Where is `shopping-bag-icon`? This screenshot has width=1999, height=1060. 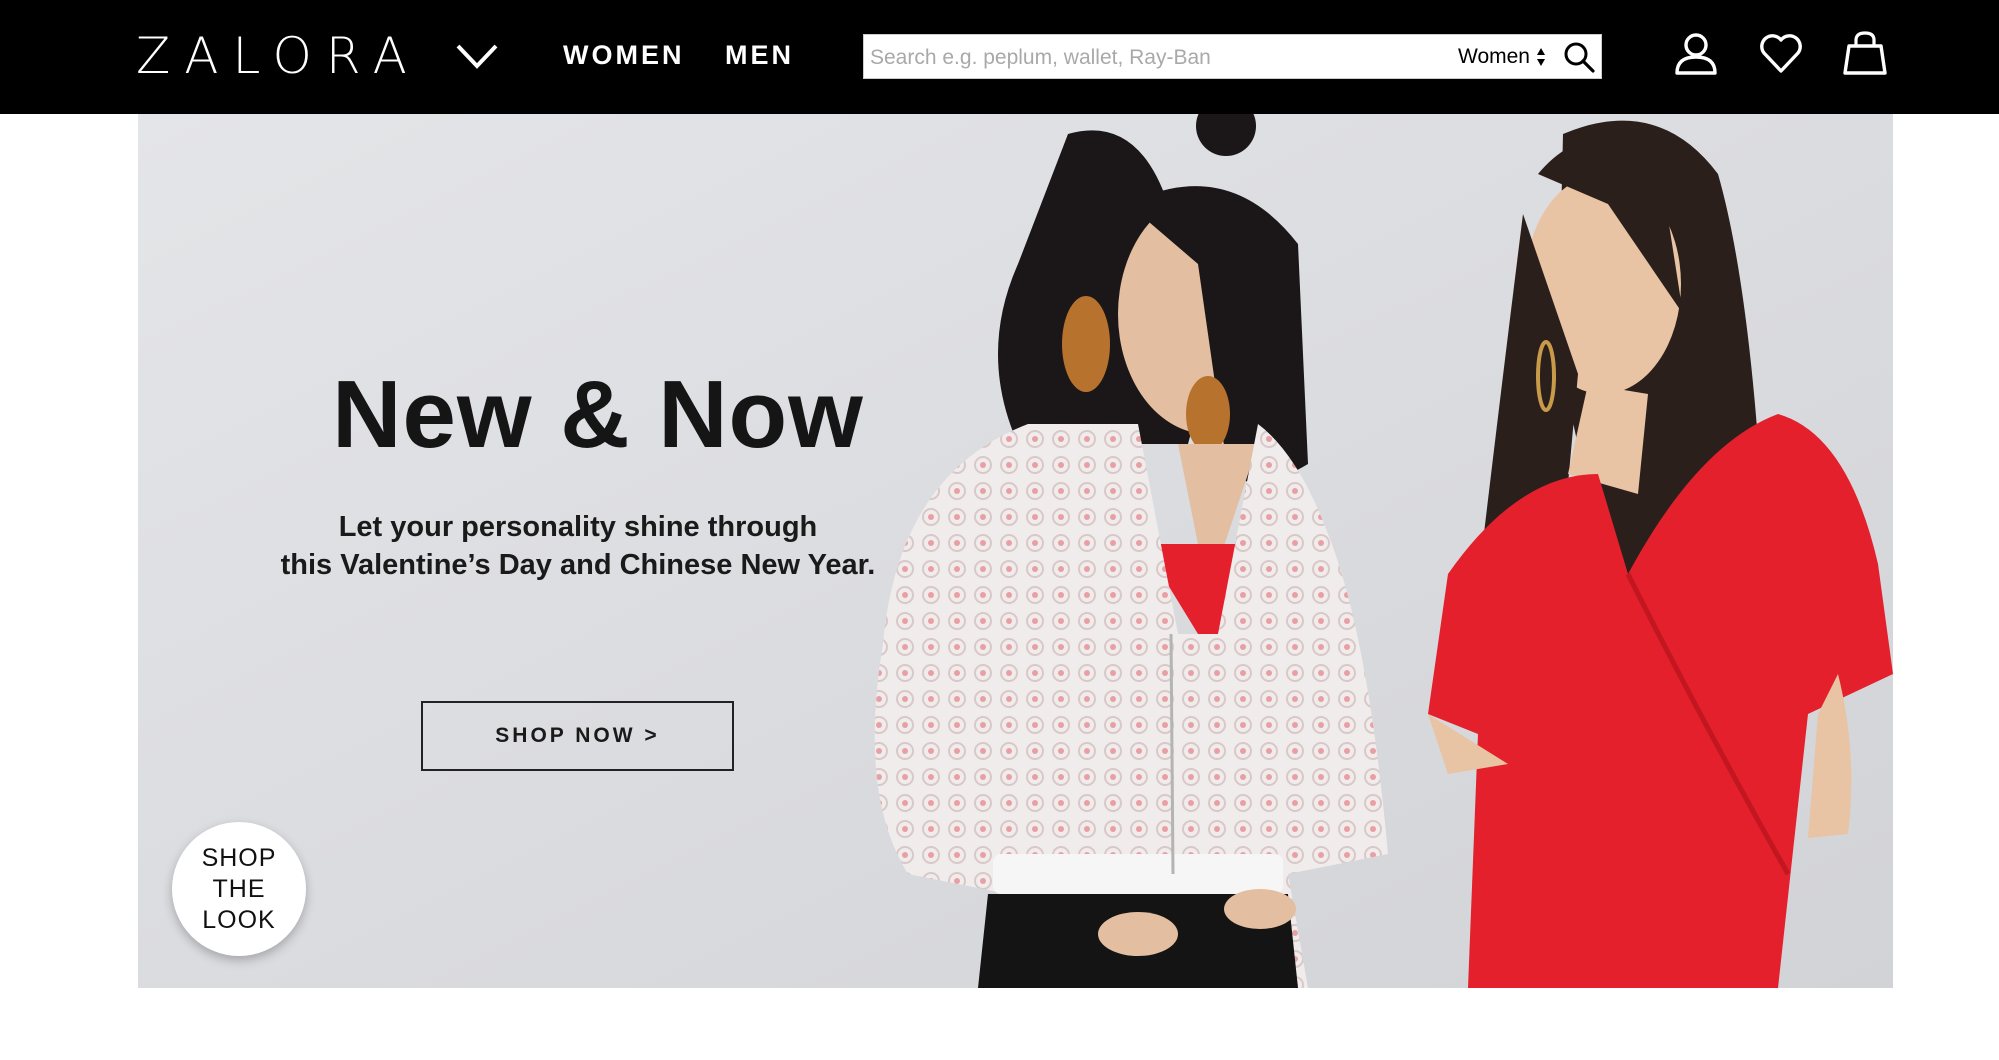
shopping-bag-icon is located at coordinates (1865, 53).